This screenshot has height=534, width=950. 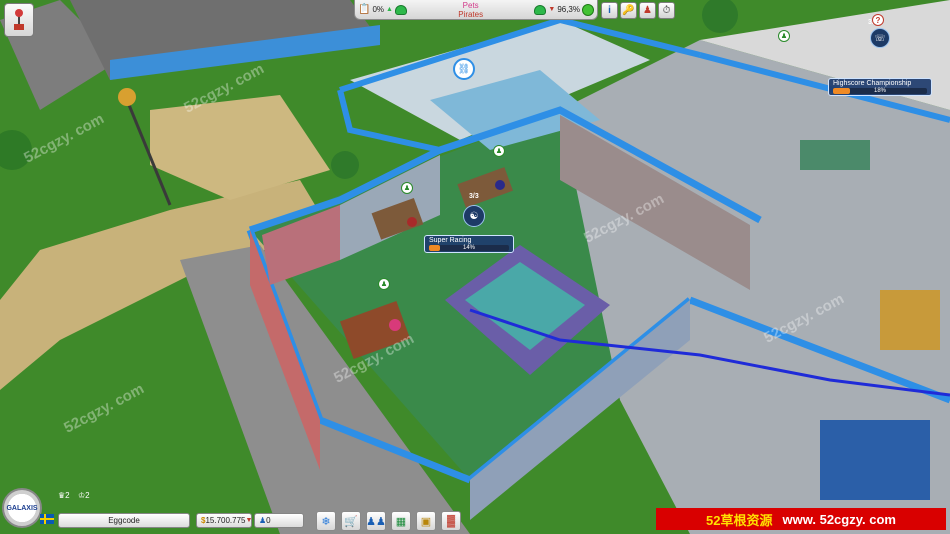 I want to click on logo-text: GALAXIS, so click(x=22, y=508).